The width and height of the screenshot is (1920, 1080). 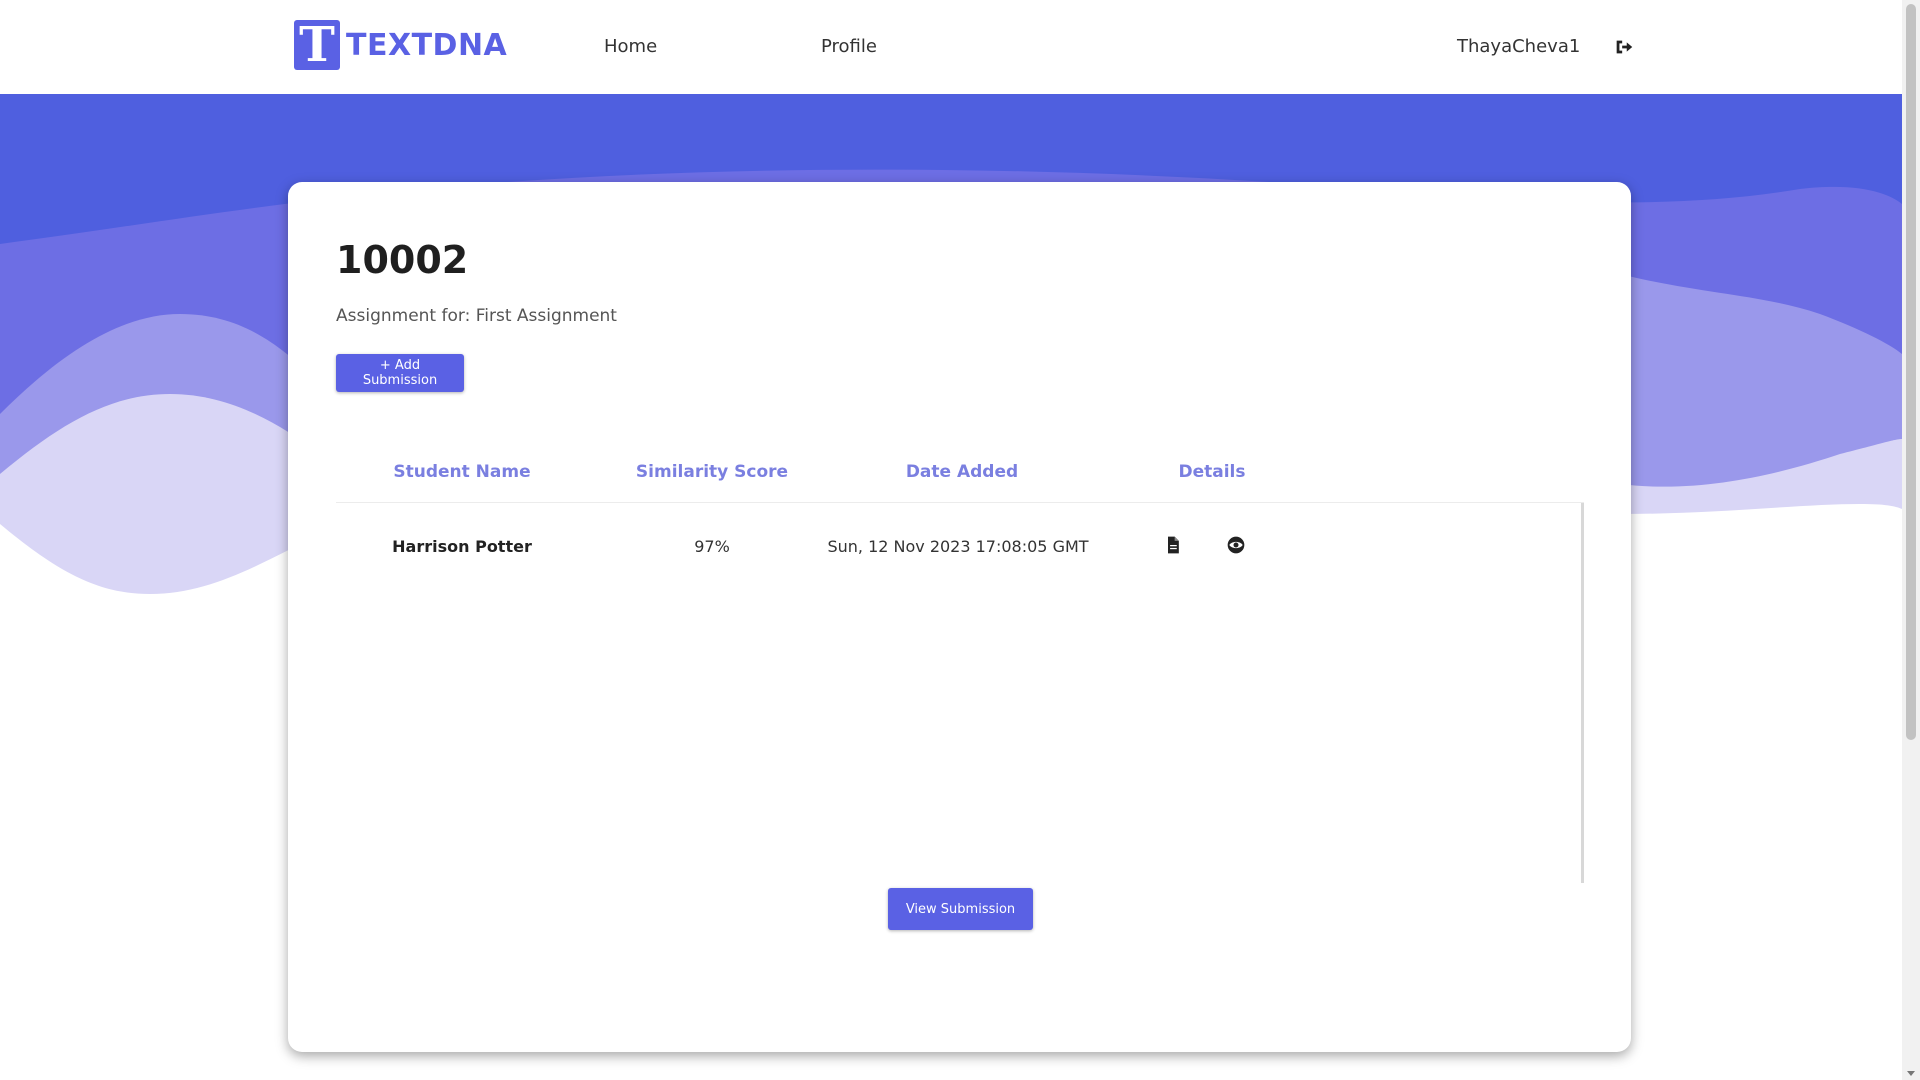 I want to click on header-details: Details, so click(x=1212, y=472).